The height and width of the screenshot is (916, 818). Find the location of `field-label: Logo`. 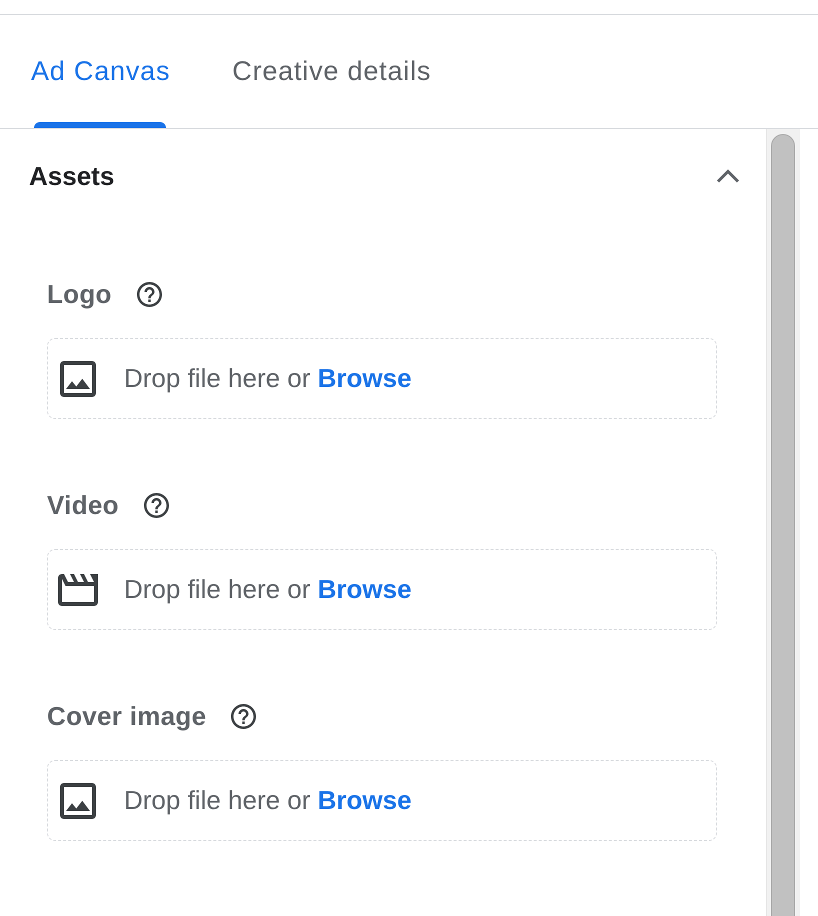

field-label: Logo is located at coordinates (79, 294).